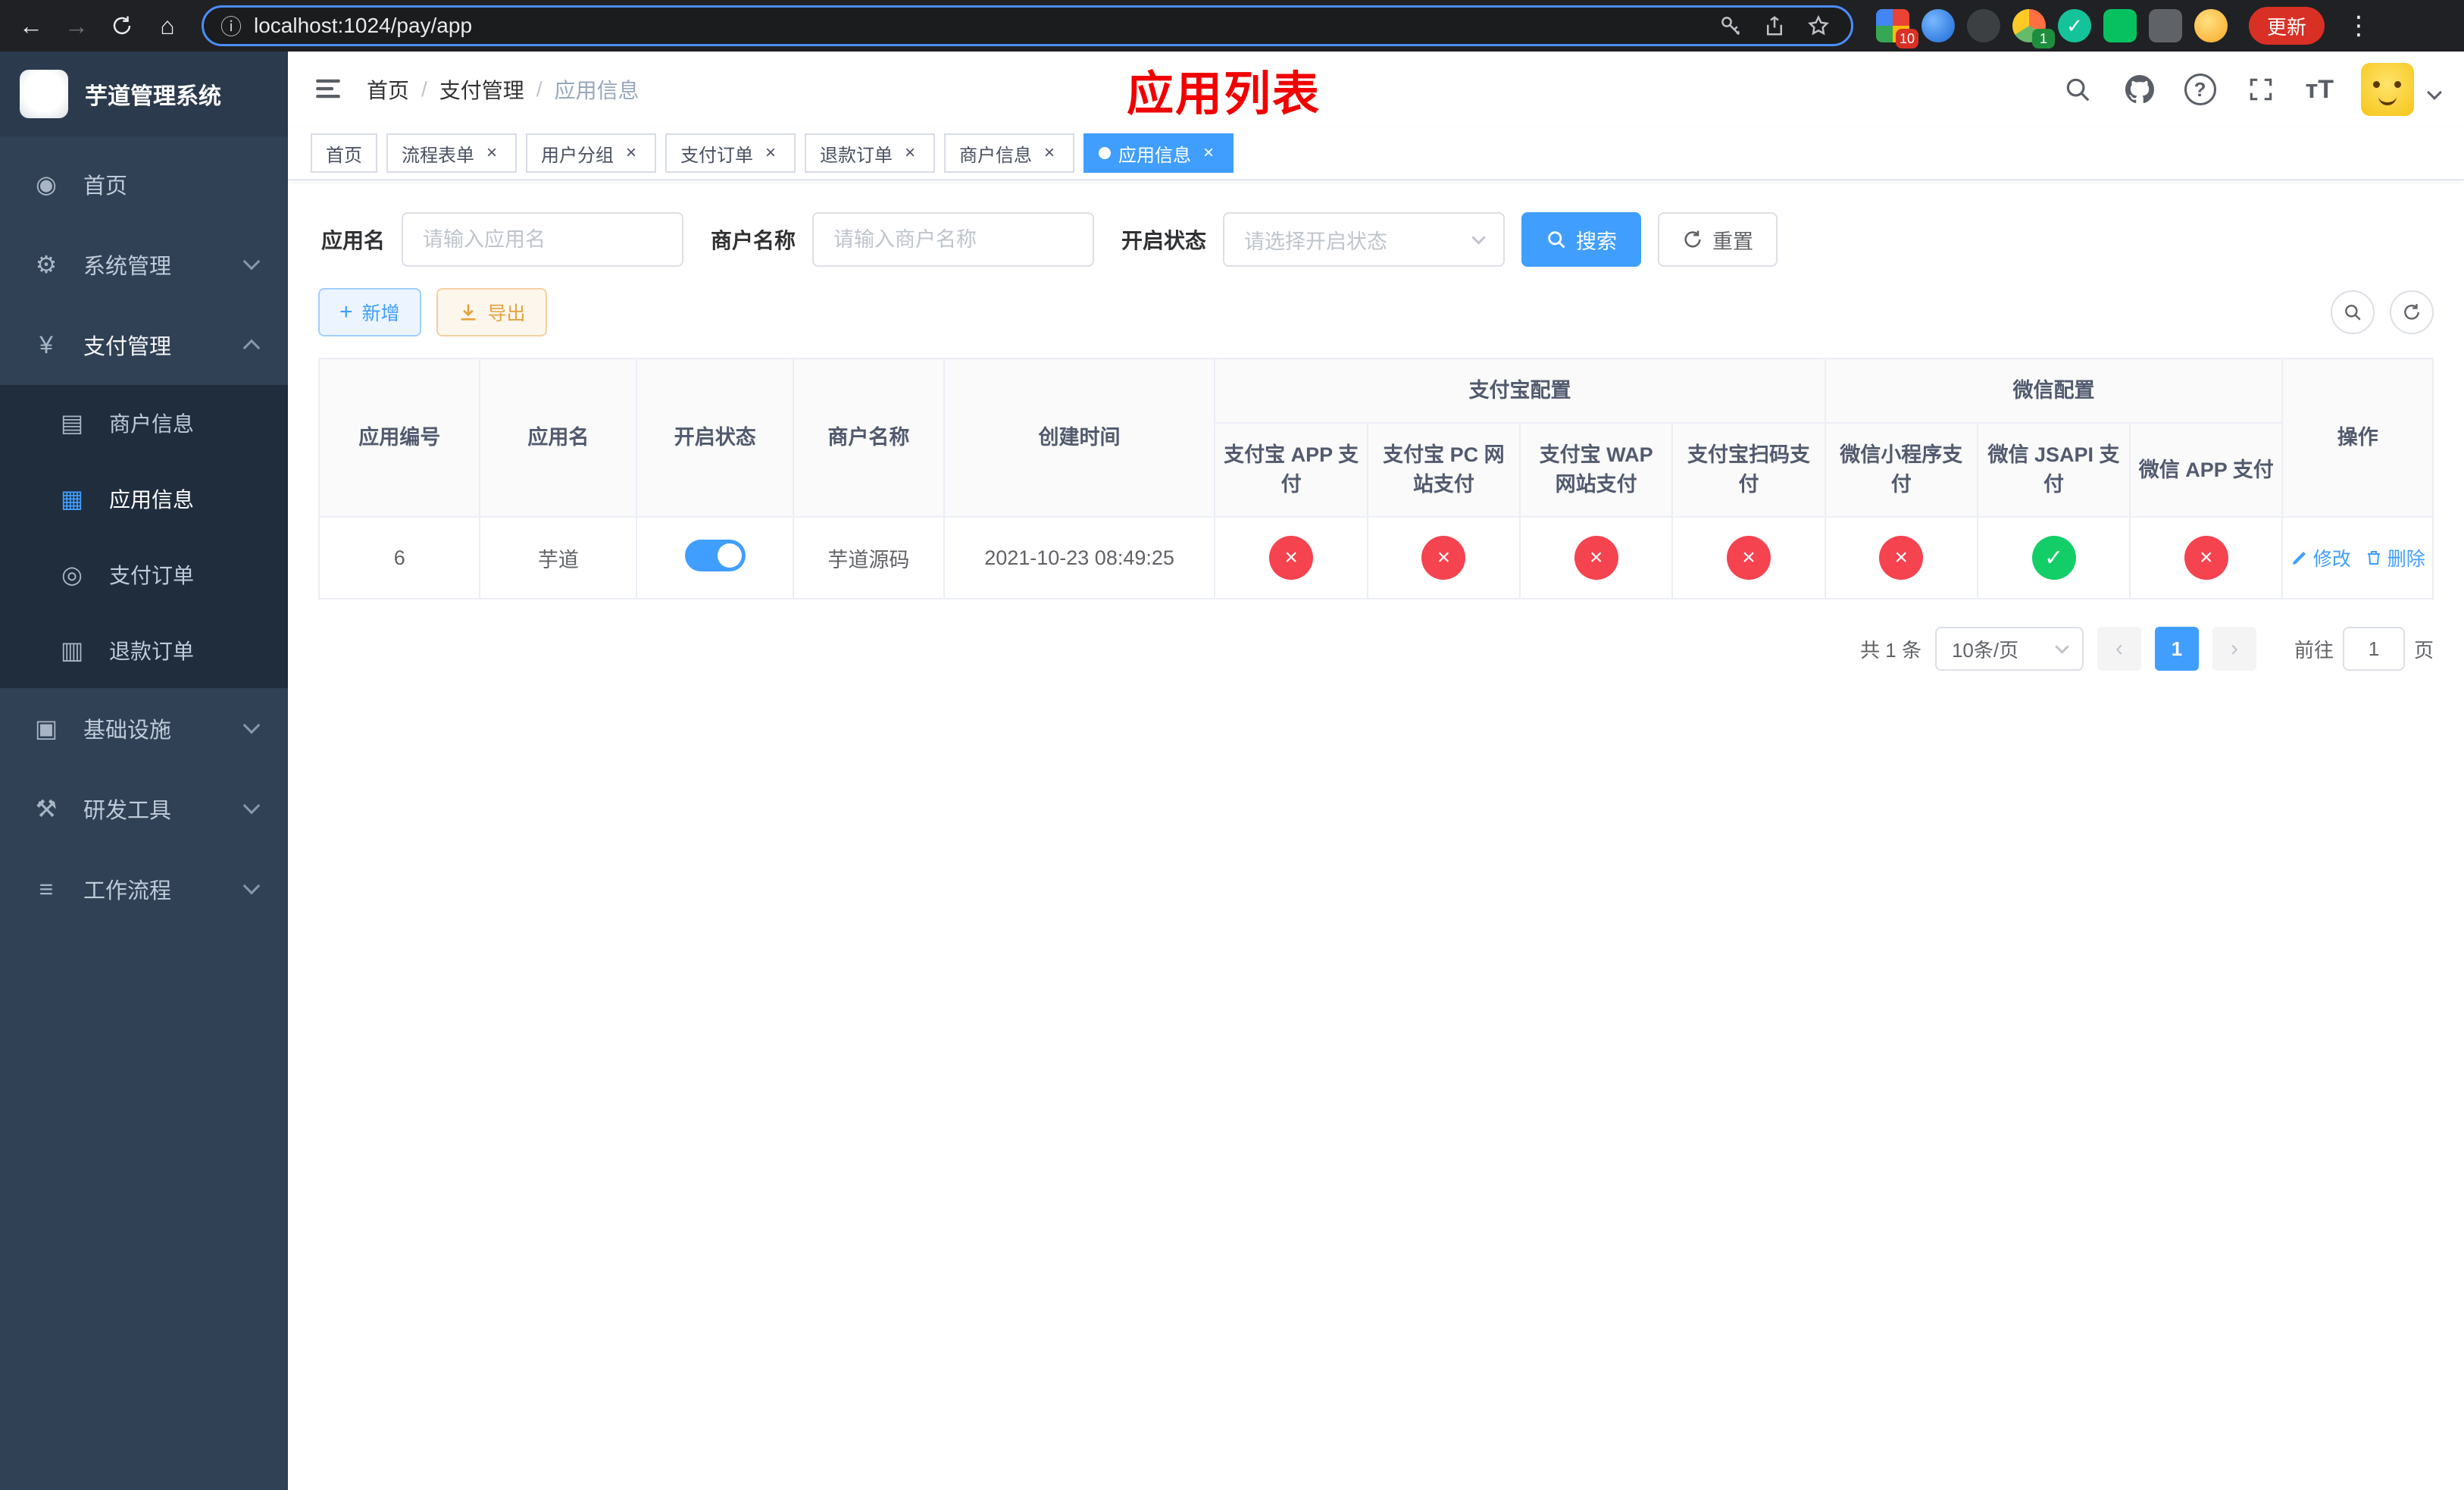 The image size is (2464, 1490). I want to click on sidebar-item-label: 支付管理, so click(127, 347).